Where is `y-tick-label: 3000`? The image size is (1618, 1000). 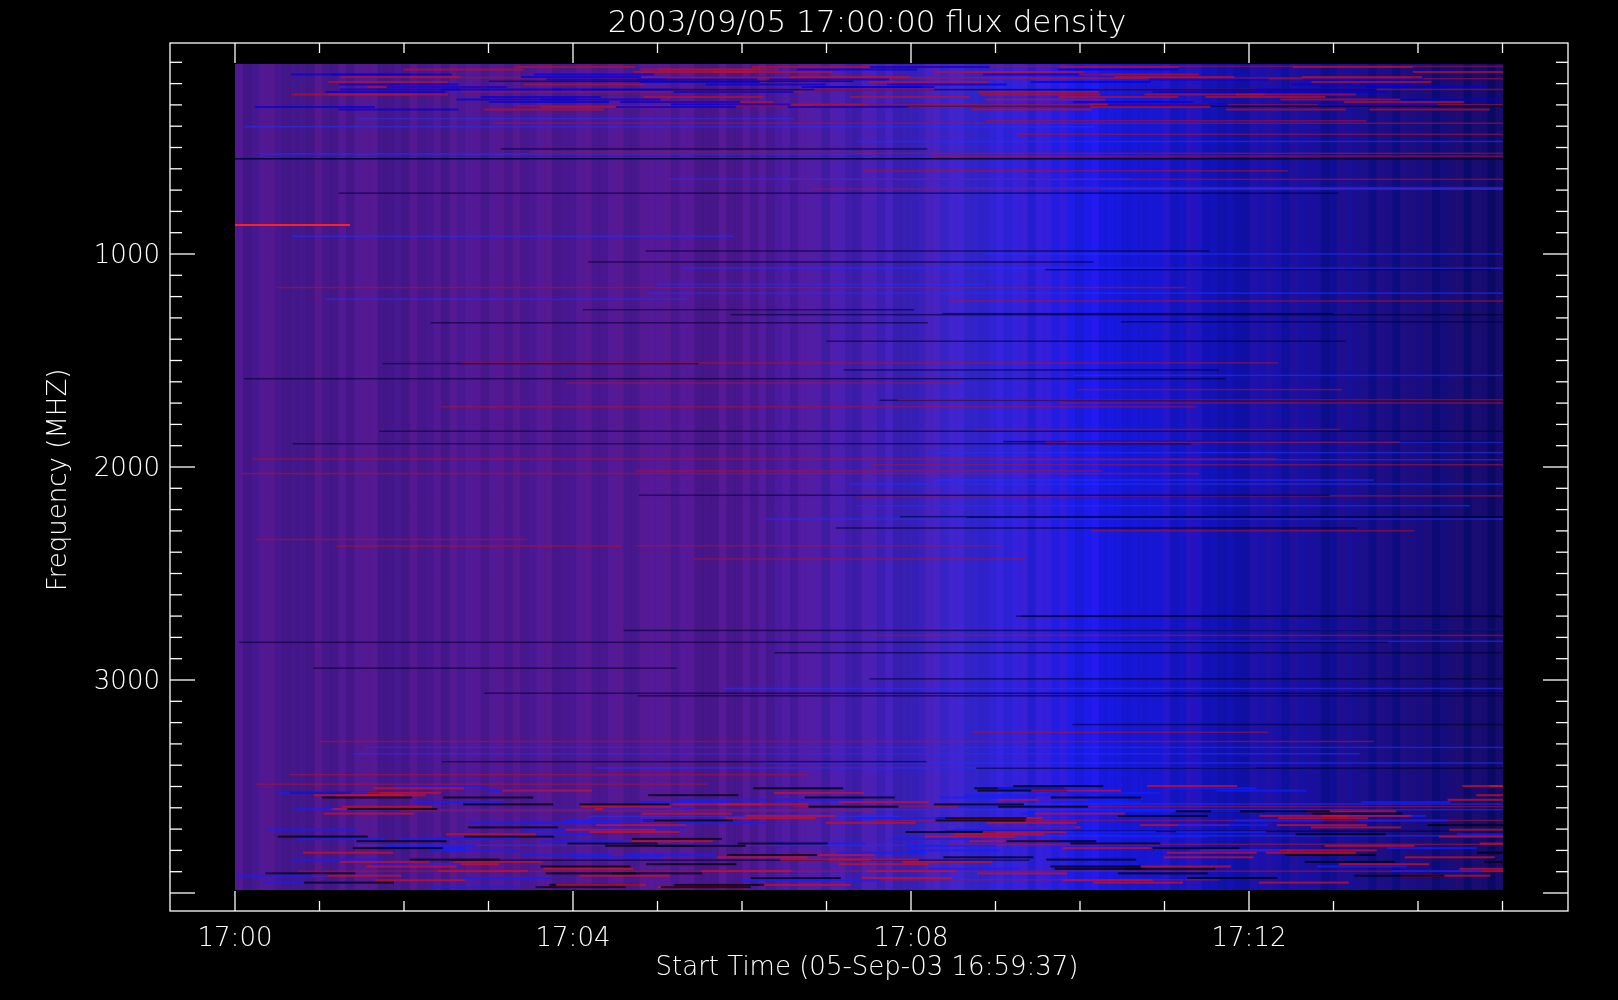 y-tick-label: 3000 is located at coordinates (126, 680).